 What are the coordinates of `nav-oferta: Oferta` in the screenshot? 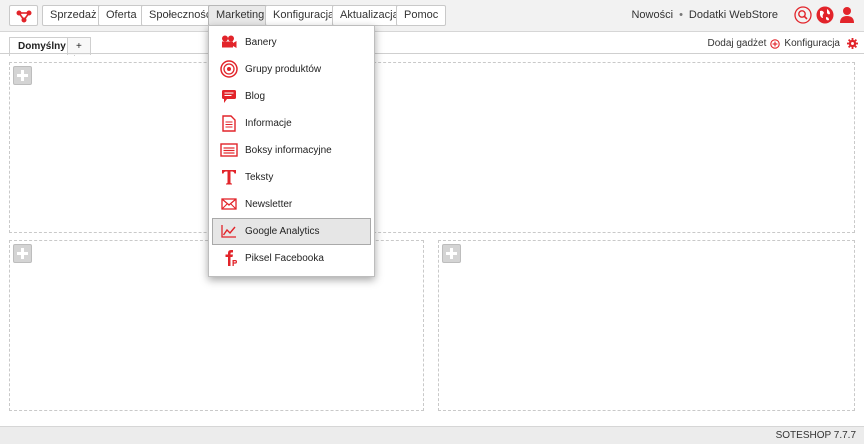 It's located at (121, 15).